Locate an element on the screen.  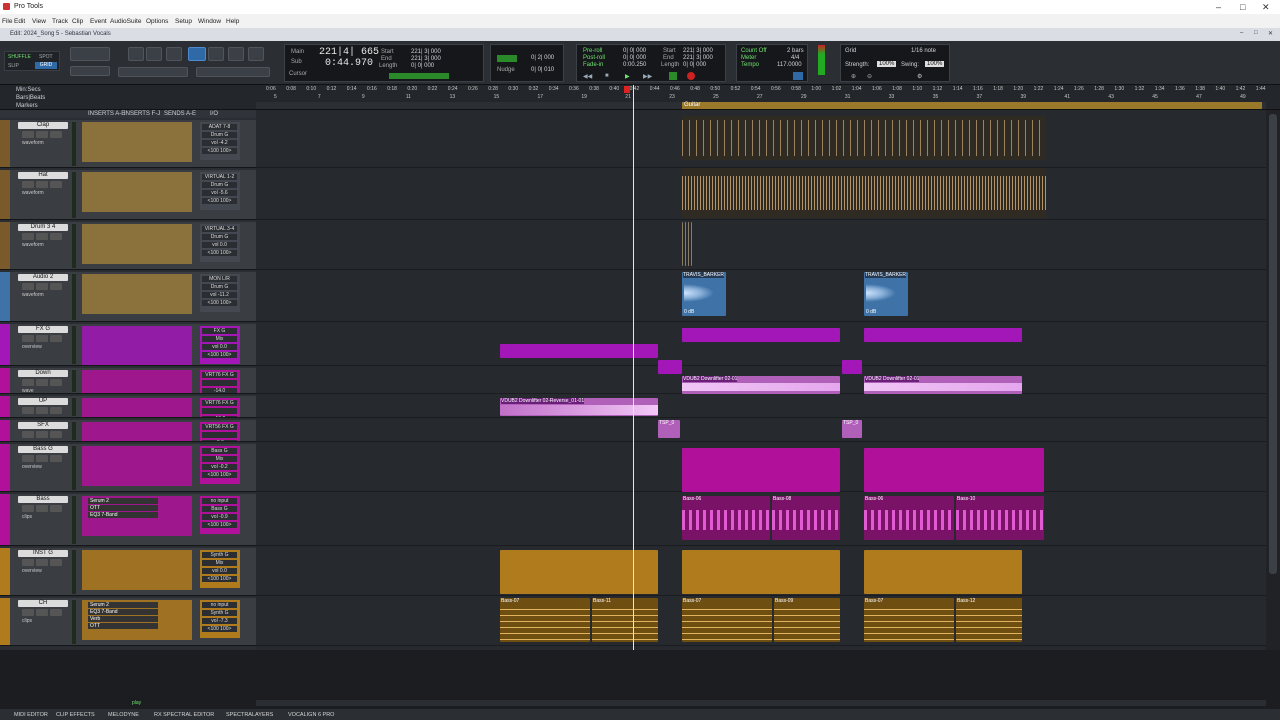
maximize-icon: □ is located at coordinates (1242, 7).